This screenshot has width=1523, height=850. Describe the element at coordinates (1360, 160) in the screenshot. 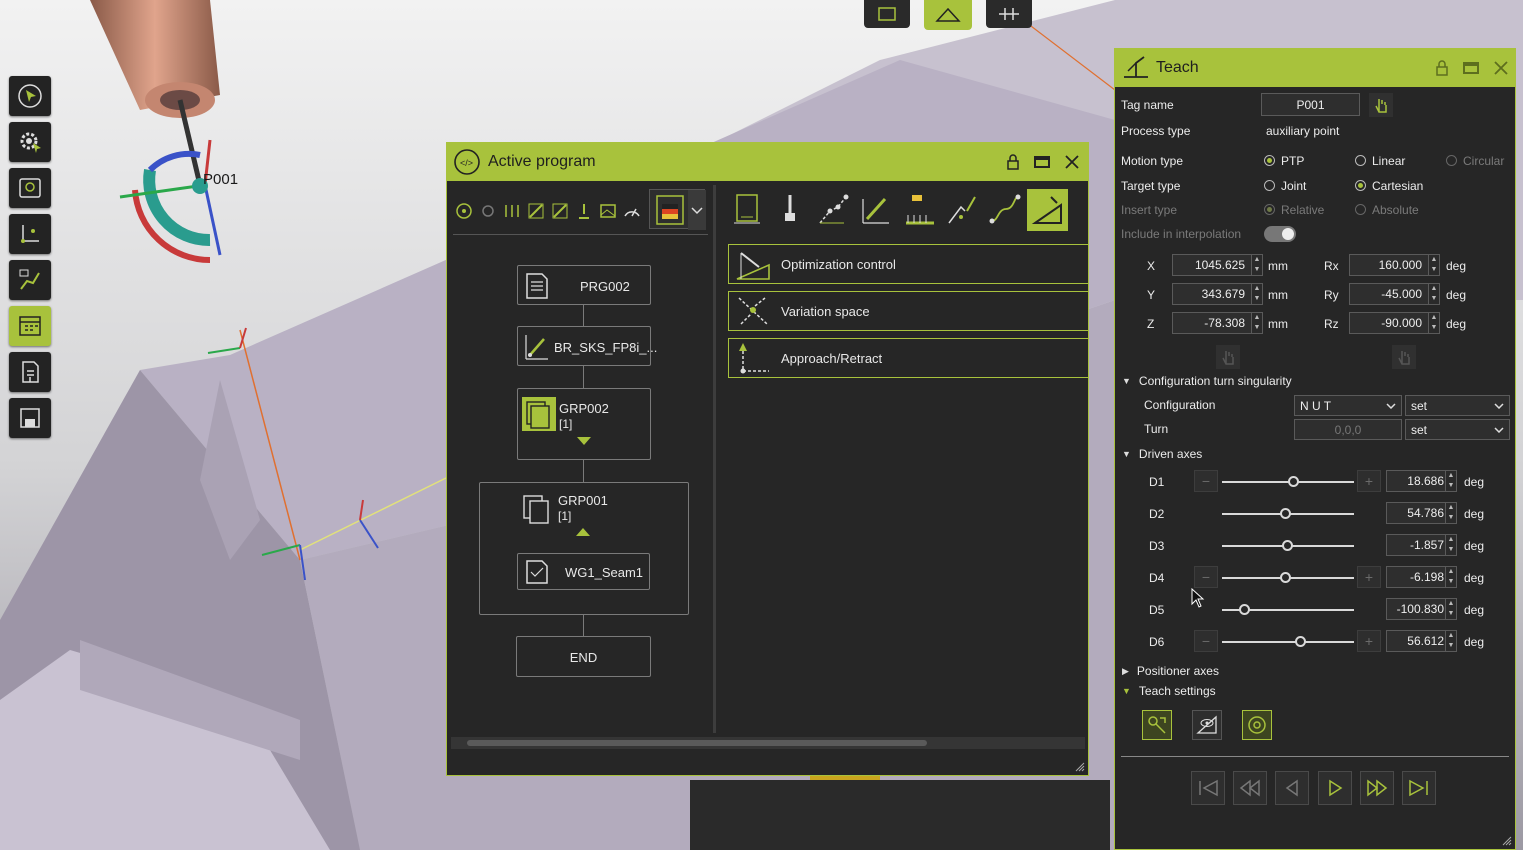

I see `motion-linear-radio` at that location.